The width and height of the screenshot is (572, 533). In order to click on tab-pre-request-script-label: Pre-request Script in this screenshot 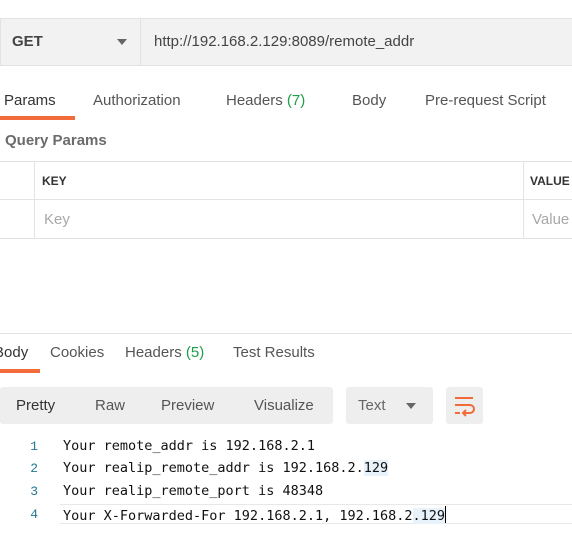, I will do `click(485, 100)`.